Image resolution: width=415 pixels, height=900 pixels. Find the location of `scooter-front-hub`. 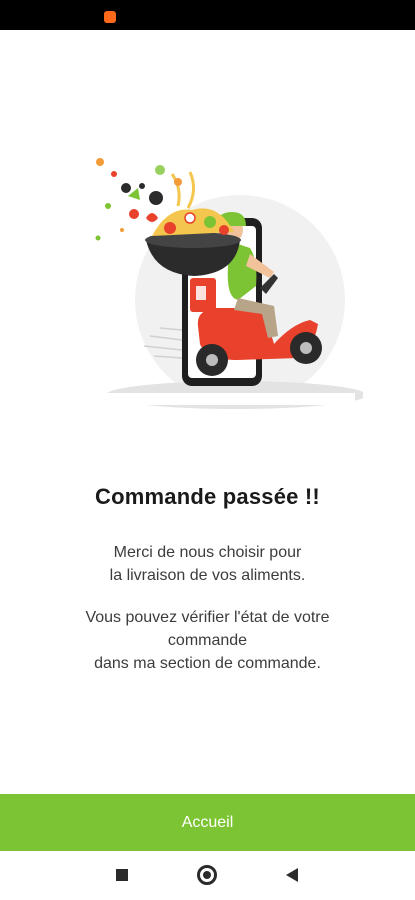

scooter-front-hub is located at coordinates (306, 348).